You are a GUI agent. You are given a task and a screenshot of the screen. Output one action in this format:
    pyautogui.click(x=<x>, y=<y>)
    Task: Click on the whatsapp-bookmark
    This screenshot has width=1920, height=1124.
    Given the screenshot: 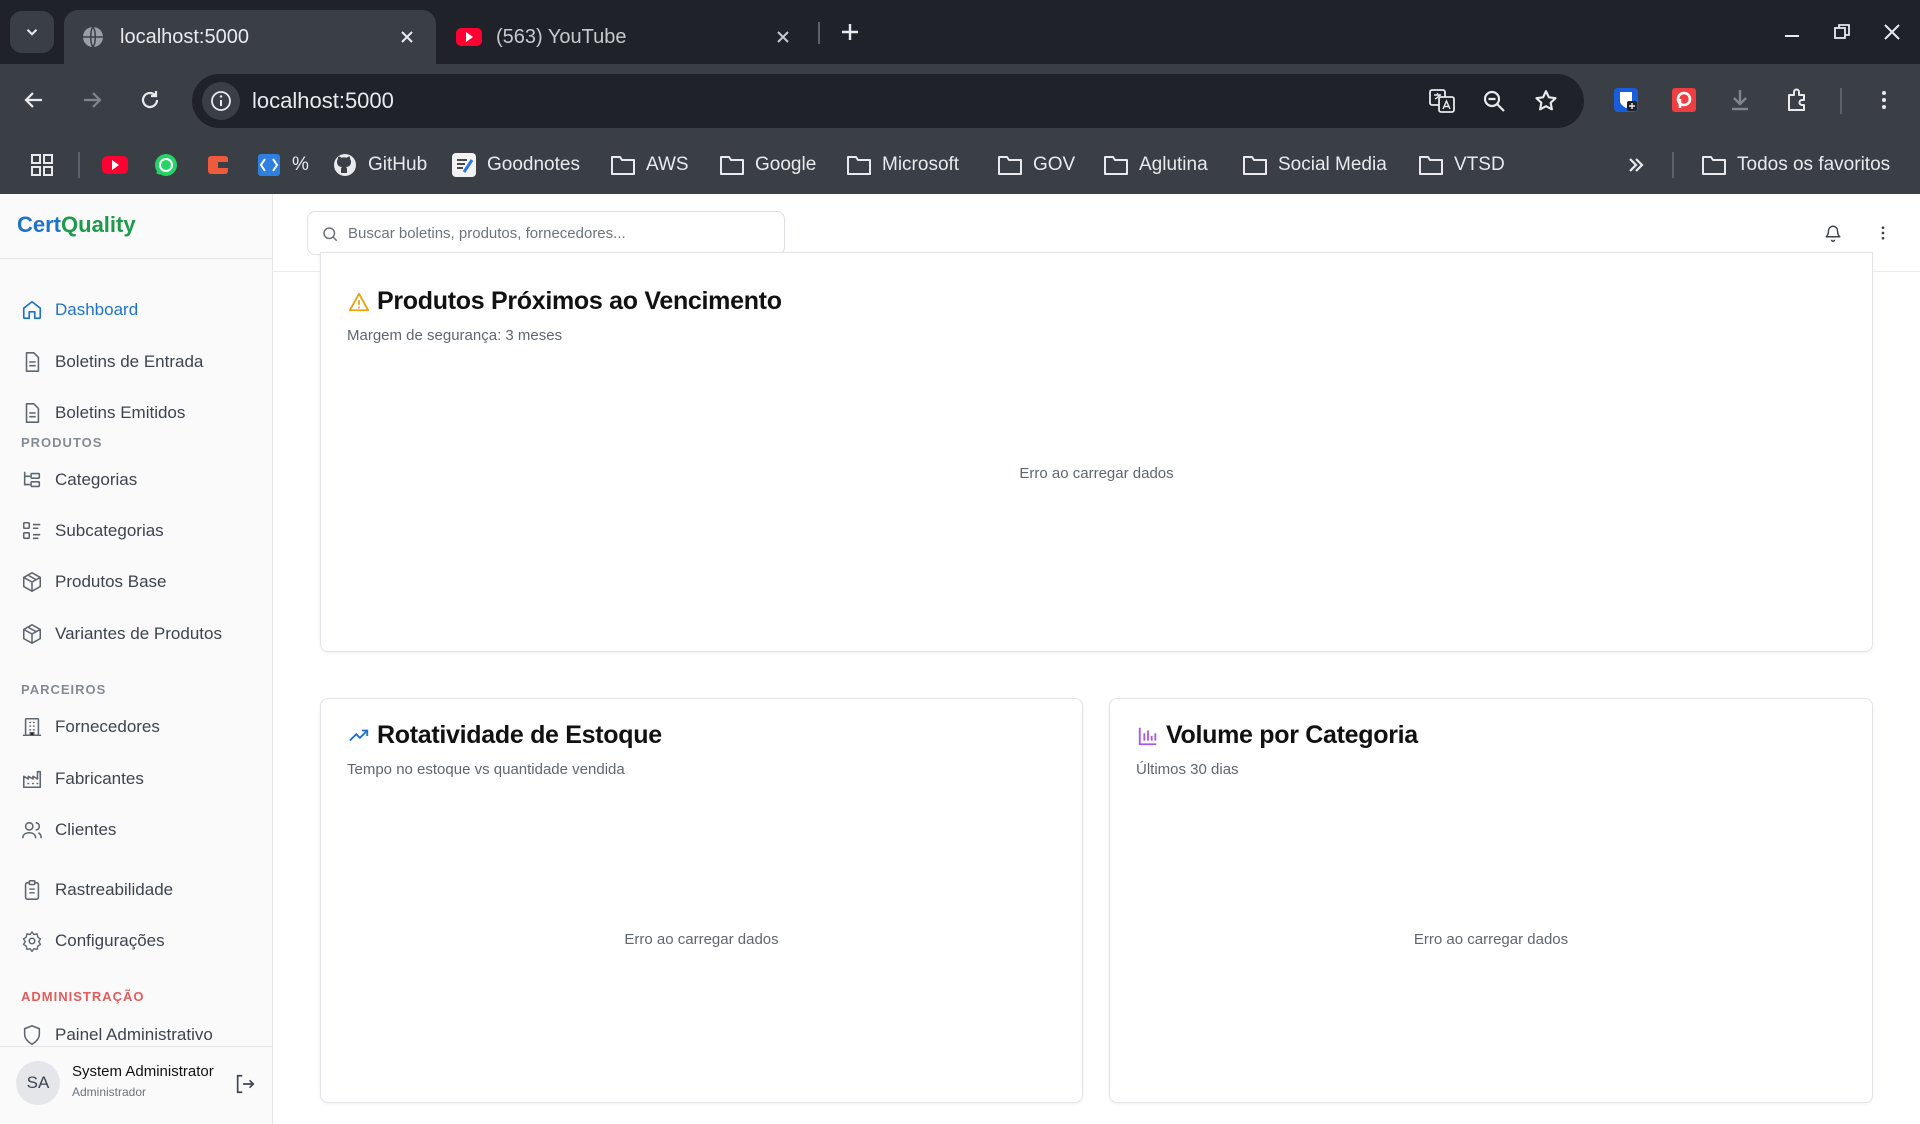 What is the action you would take?
    pyautogui.click(x=170, y=165)
    